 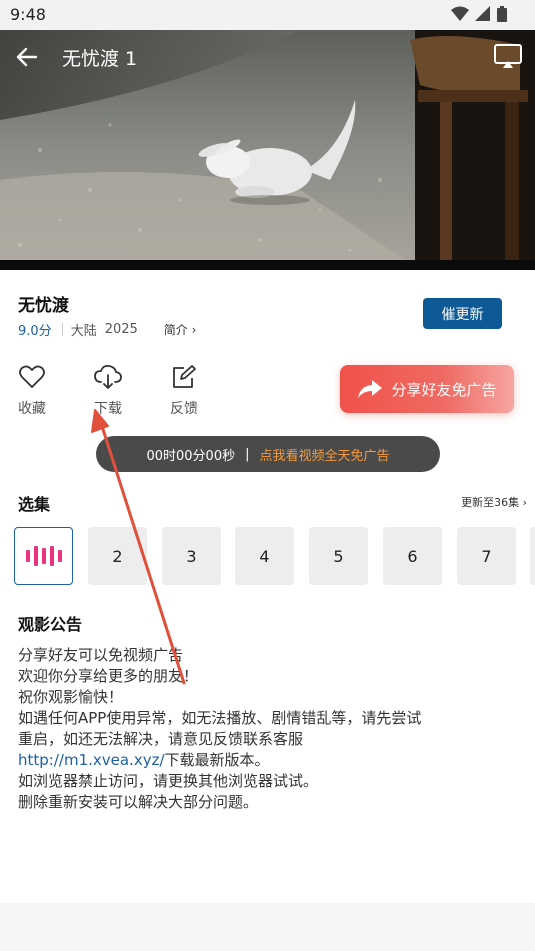 I want to click on edit-feedback-icon, so click(x=184, y=376).